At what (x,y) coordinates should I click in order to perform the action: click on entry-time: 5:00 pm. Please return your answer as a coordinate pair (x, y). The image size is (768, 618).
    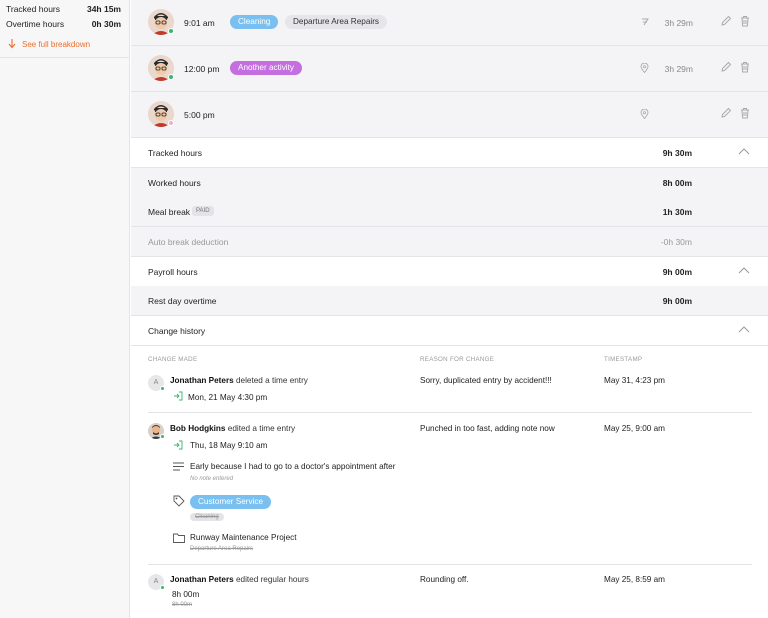
    Looking at the image, I should click on (199, 115).